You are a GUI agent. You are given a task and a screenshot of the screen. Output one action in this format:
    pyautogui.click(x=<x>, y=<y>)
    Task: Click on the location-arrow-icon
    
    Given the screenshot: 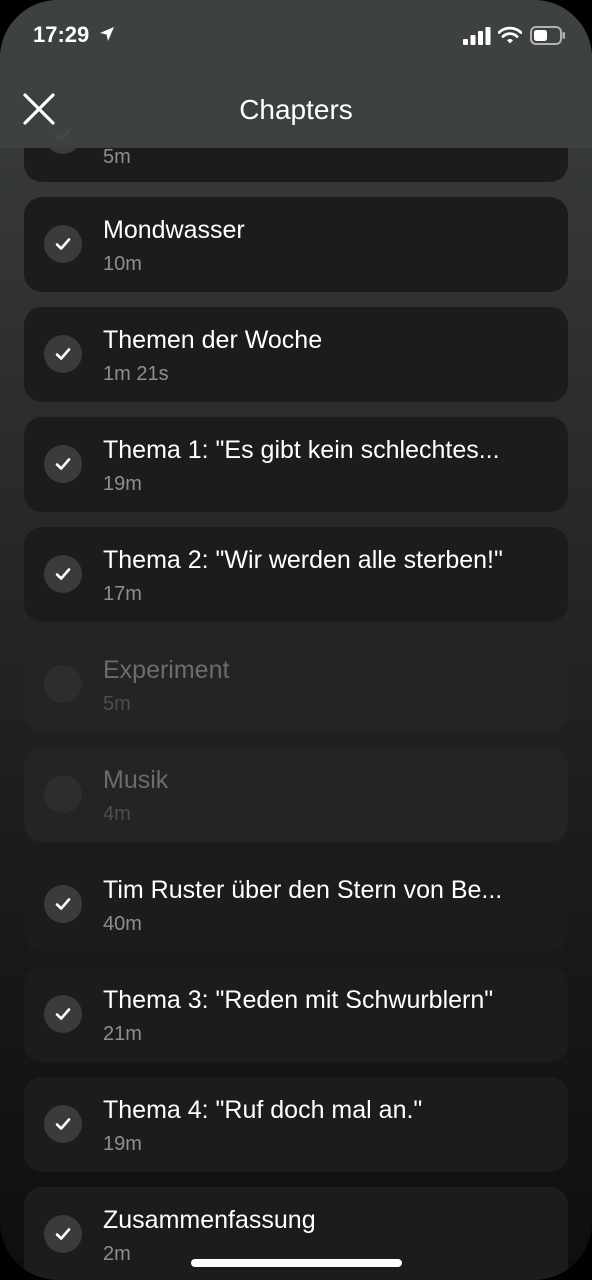 What is the action you would take?
    pyautogui.click(x=107, y=36)
    